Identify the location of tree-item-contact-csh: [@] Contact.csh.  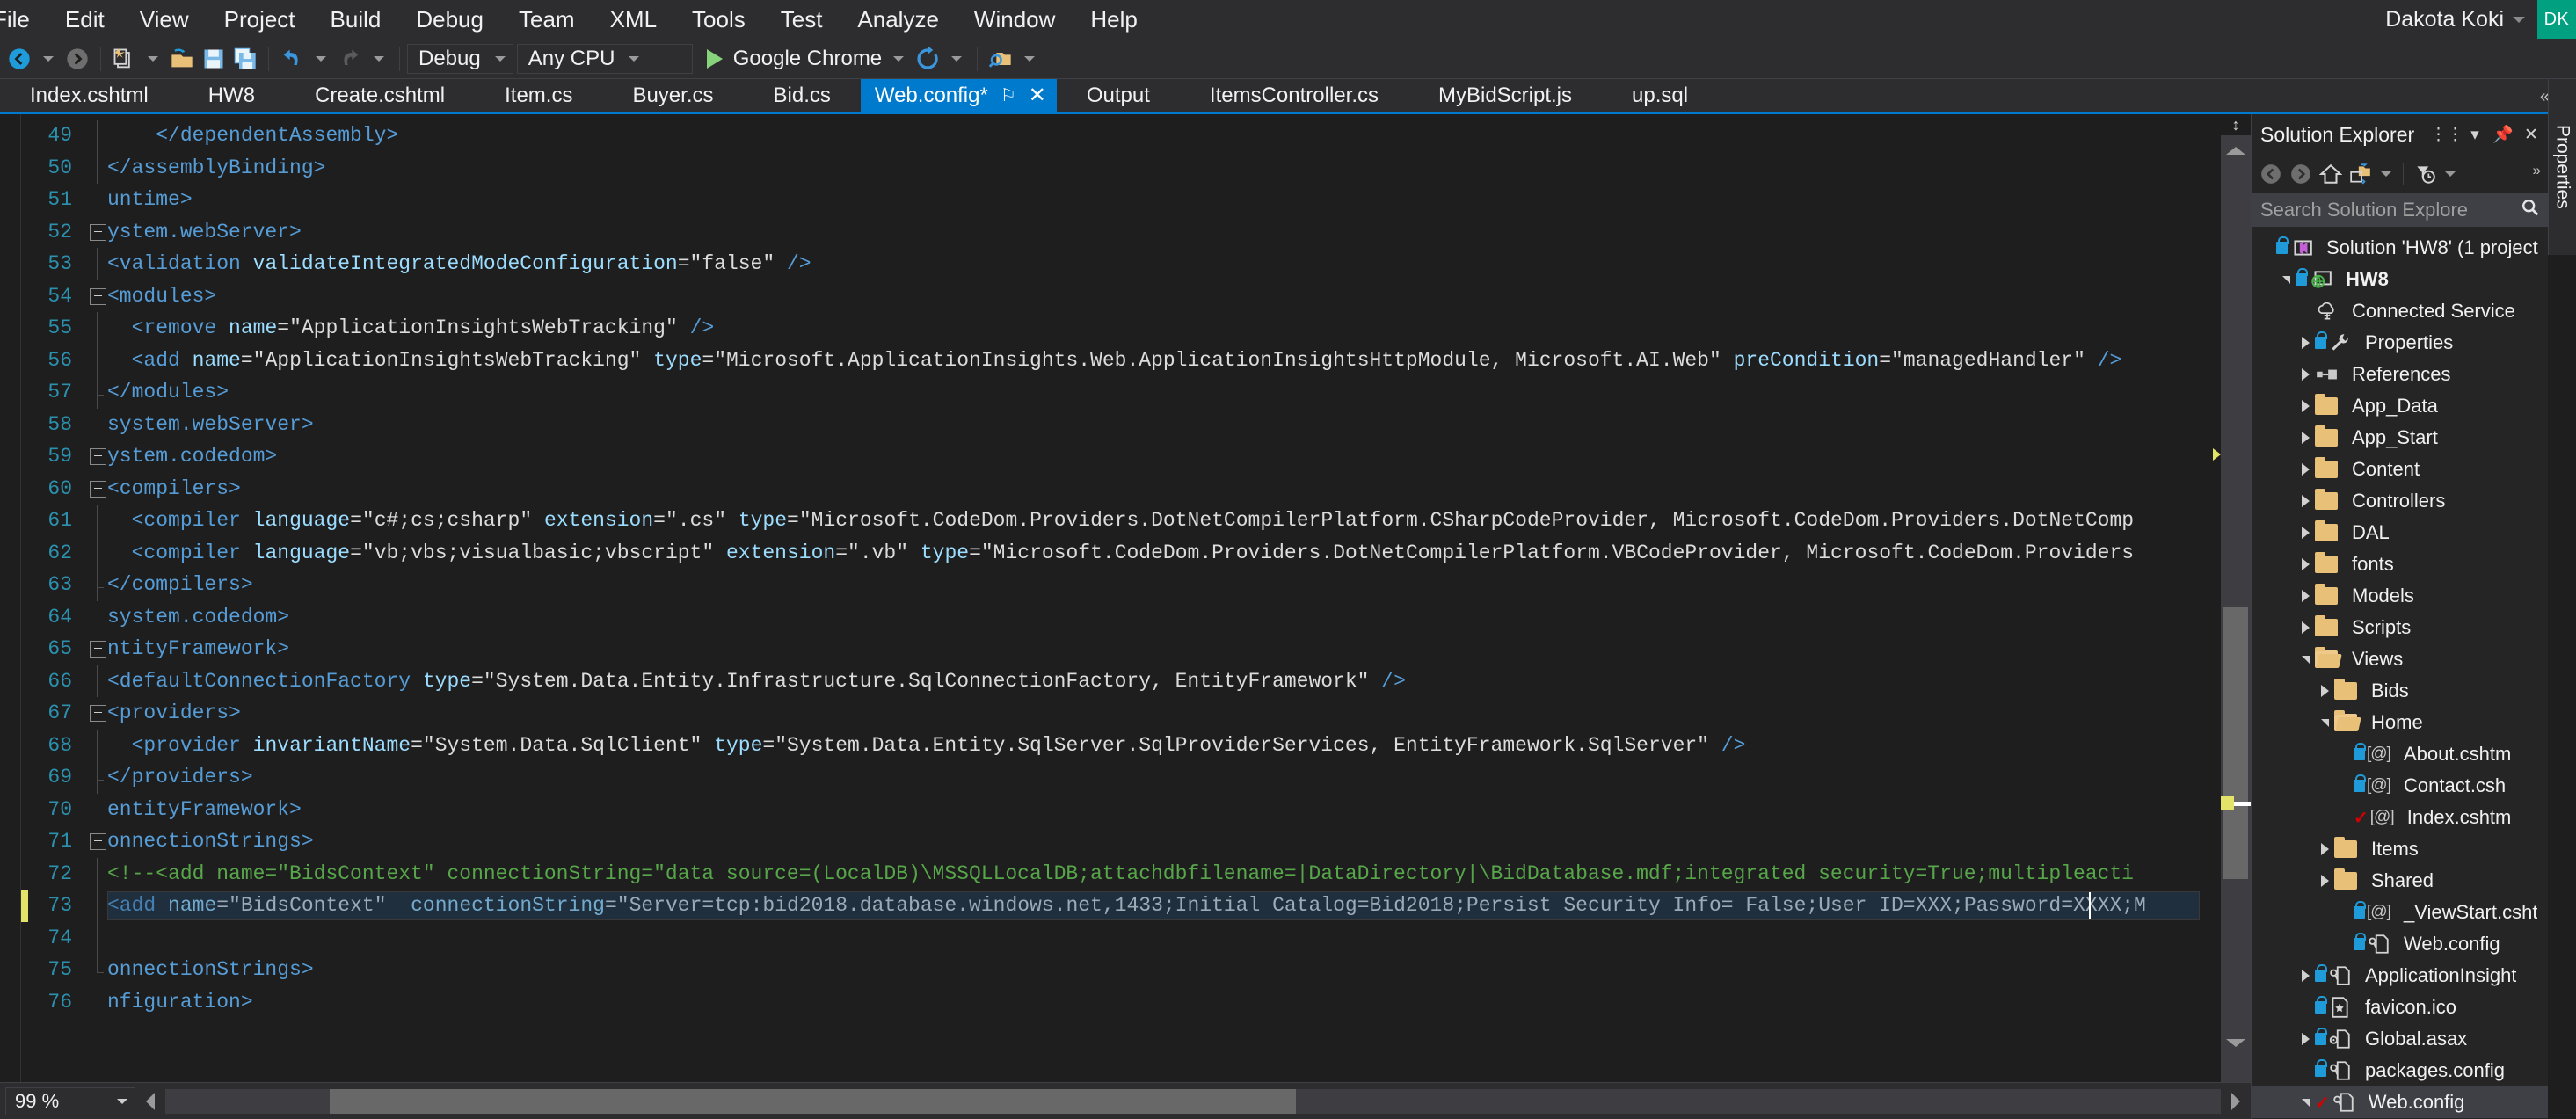
(2400, 786).